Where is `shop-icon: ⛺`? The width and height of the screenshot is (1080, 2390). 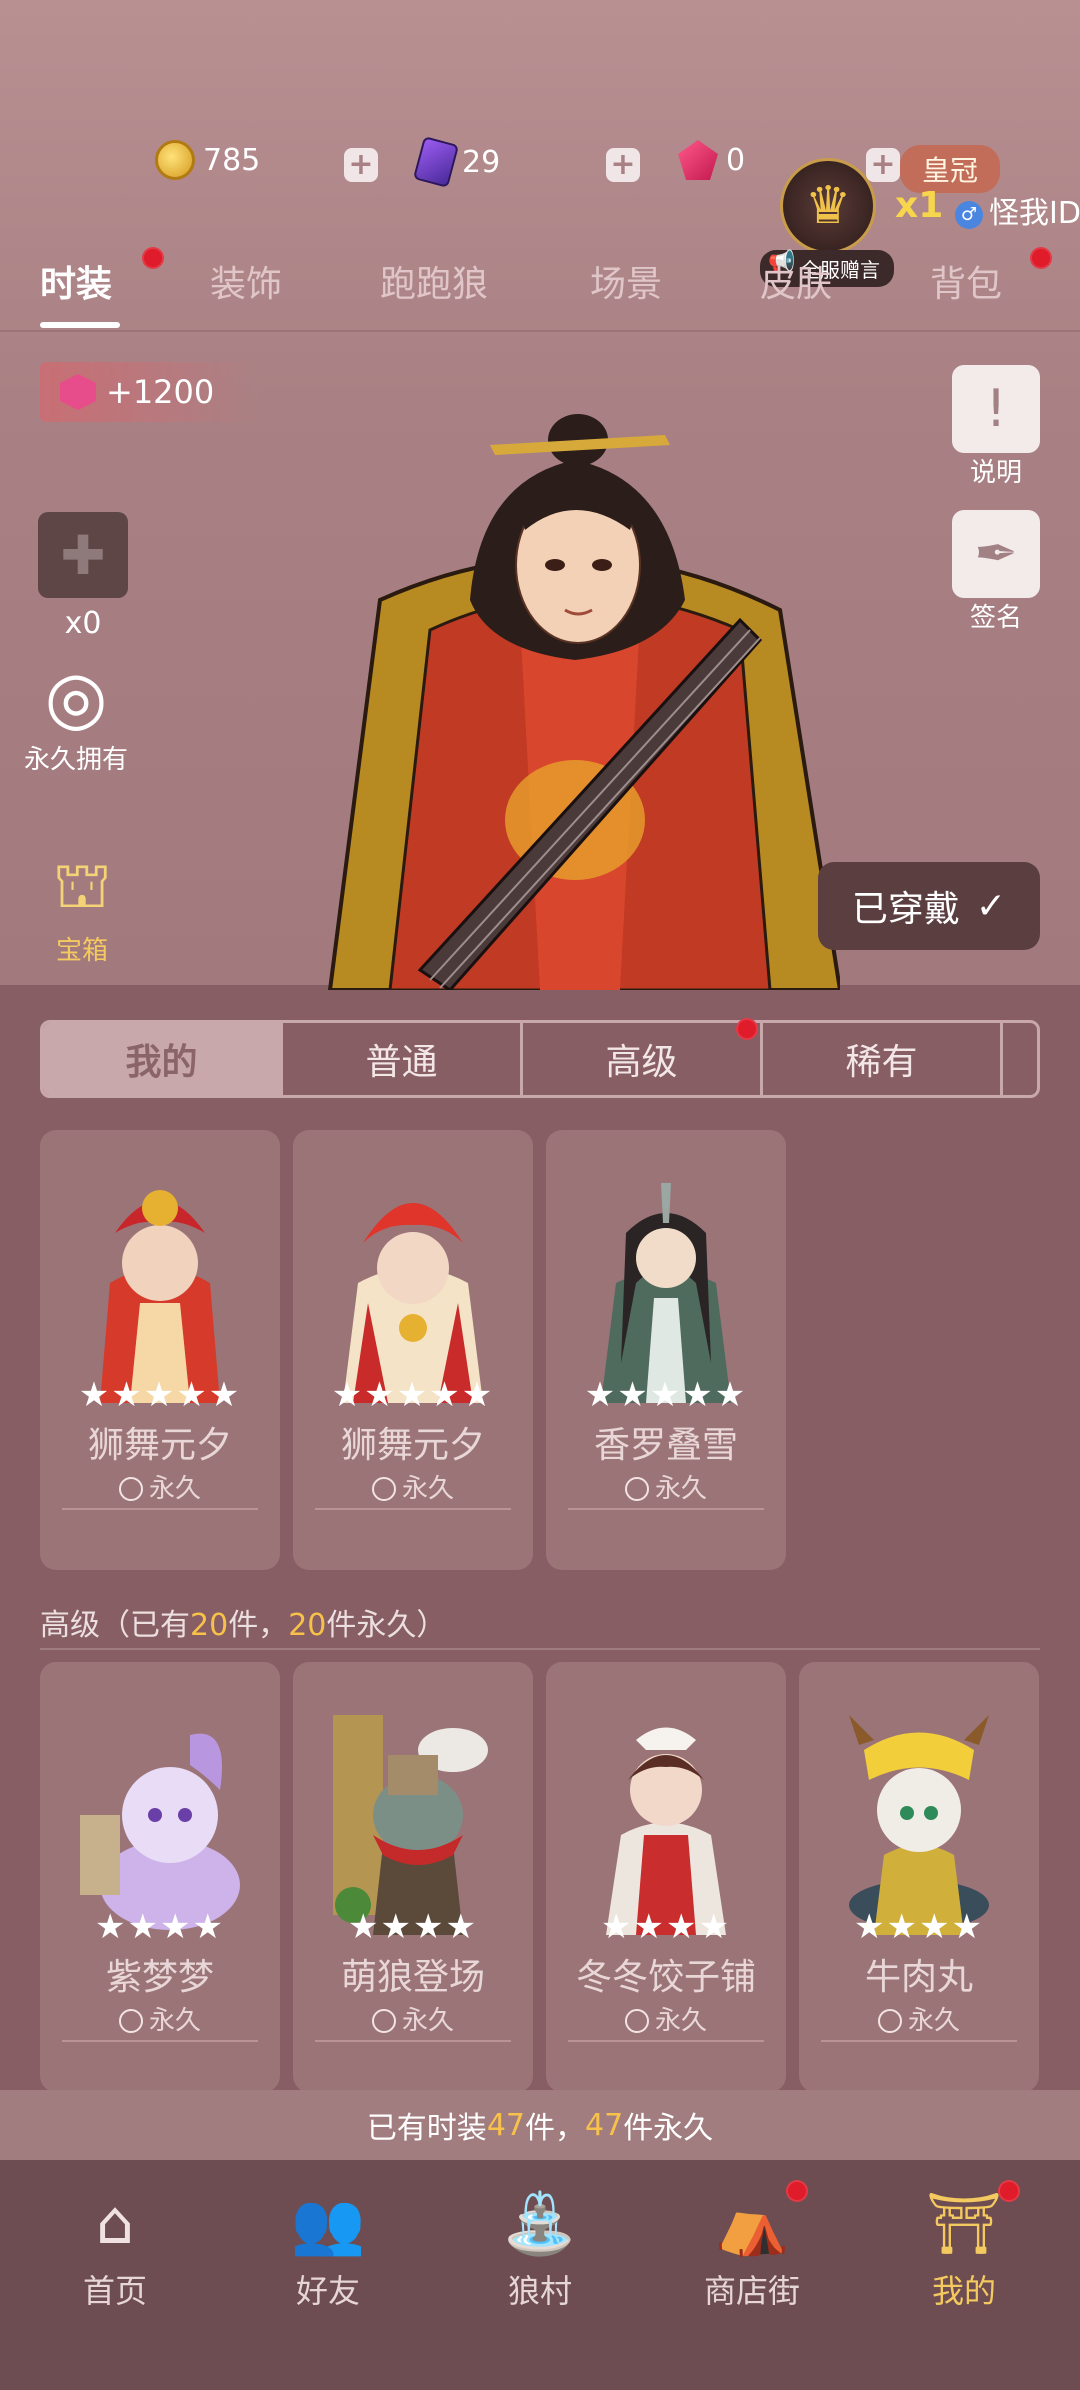 shop-icon: ⛺ is located at coordinates (752, 2223).